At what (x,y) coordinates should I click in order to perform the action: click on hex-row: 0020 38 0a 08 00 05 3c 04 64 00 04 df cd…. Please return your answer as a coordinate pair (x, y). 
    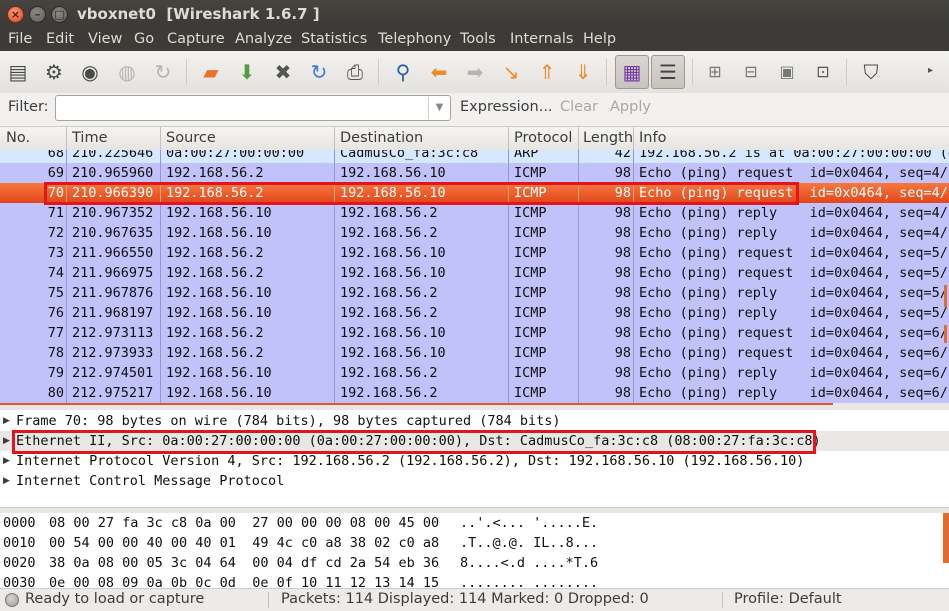
    Looking at the image, I should click on (474, 563).